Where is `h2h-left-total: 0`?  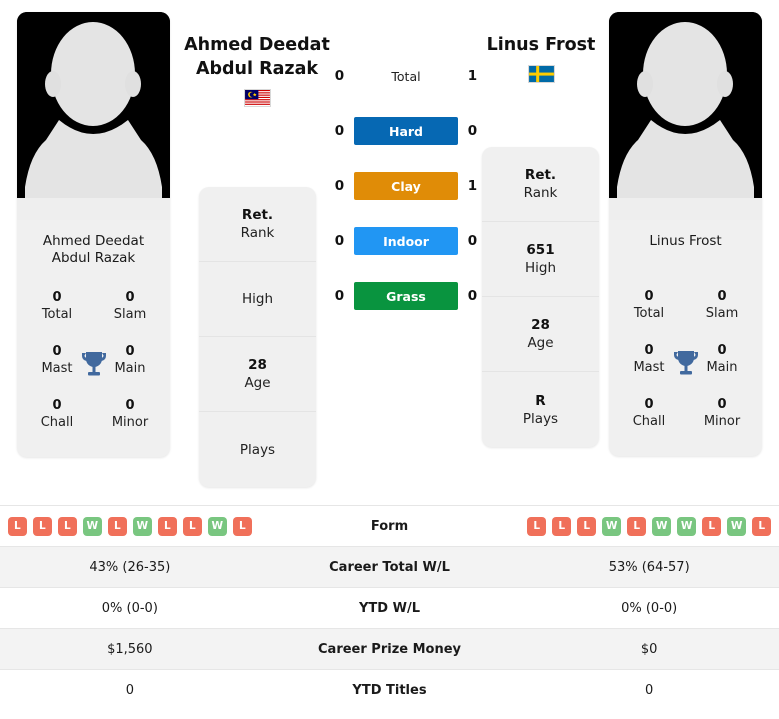
h2h-left-total: 0 is located at coordinates (339, 76).